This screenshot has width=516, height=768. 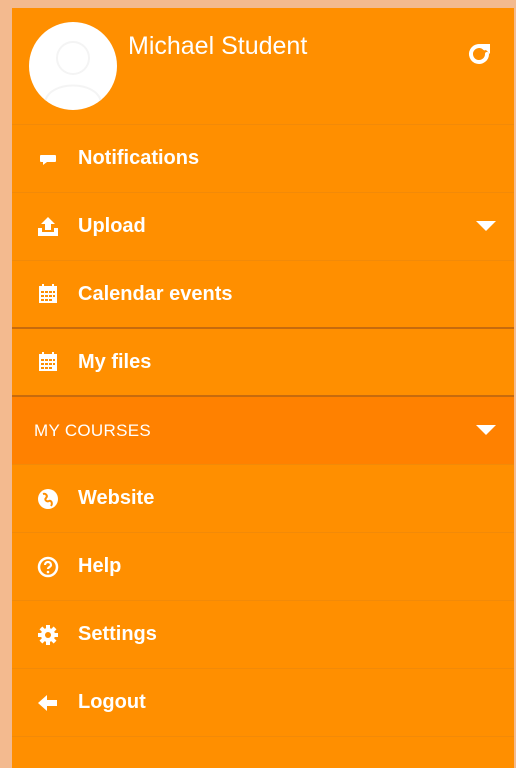 I want to click on menu-item-calendar-events: Calendar events, so click(x=263, y=295).